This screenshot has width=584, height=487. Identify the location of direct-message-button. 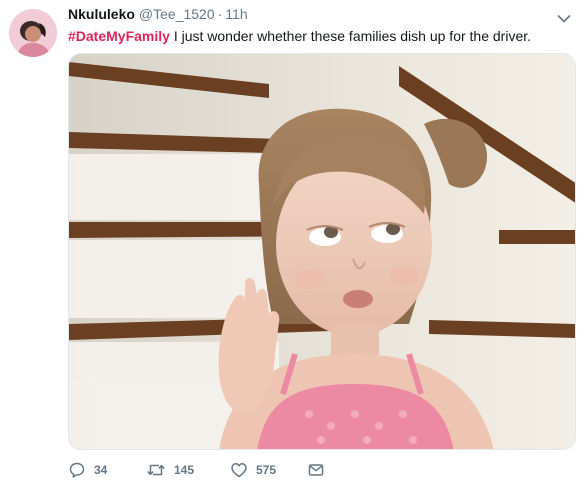
(316, 470).